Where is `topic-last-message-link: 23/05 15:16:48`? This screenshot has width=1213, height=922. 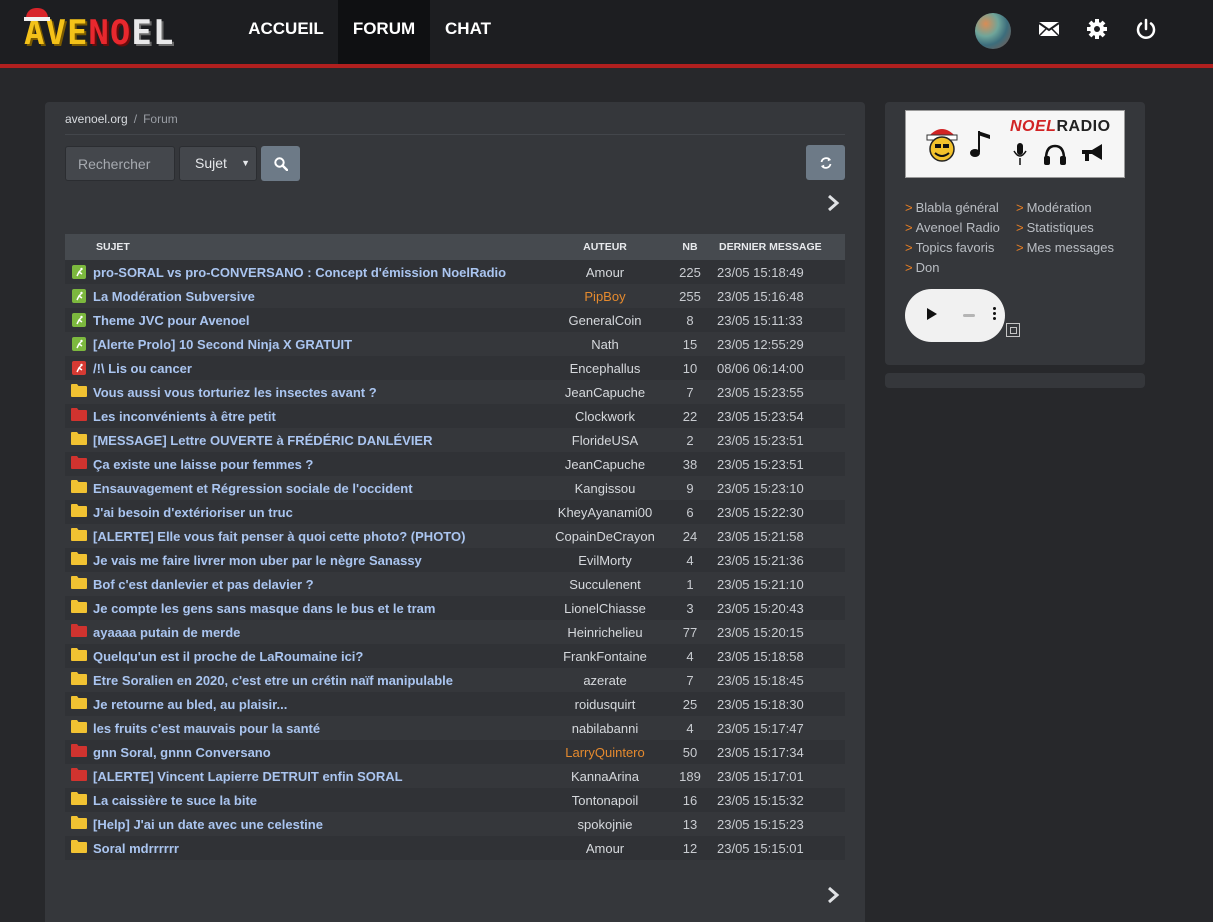 topic-last-message-link: 23/05 15:16:48 is located at coordinates (780, 296).